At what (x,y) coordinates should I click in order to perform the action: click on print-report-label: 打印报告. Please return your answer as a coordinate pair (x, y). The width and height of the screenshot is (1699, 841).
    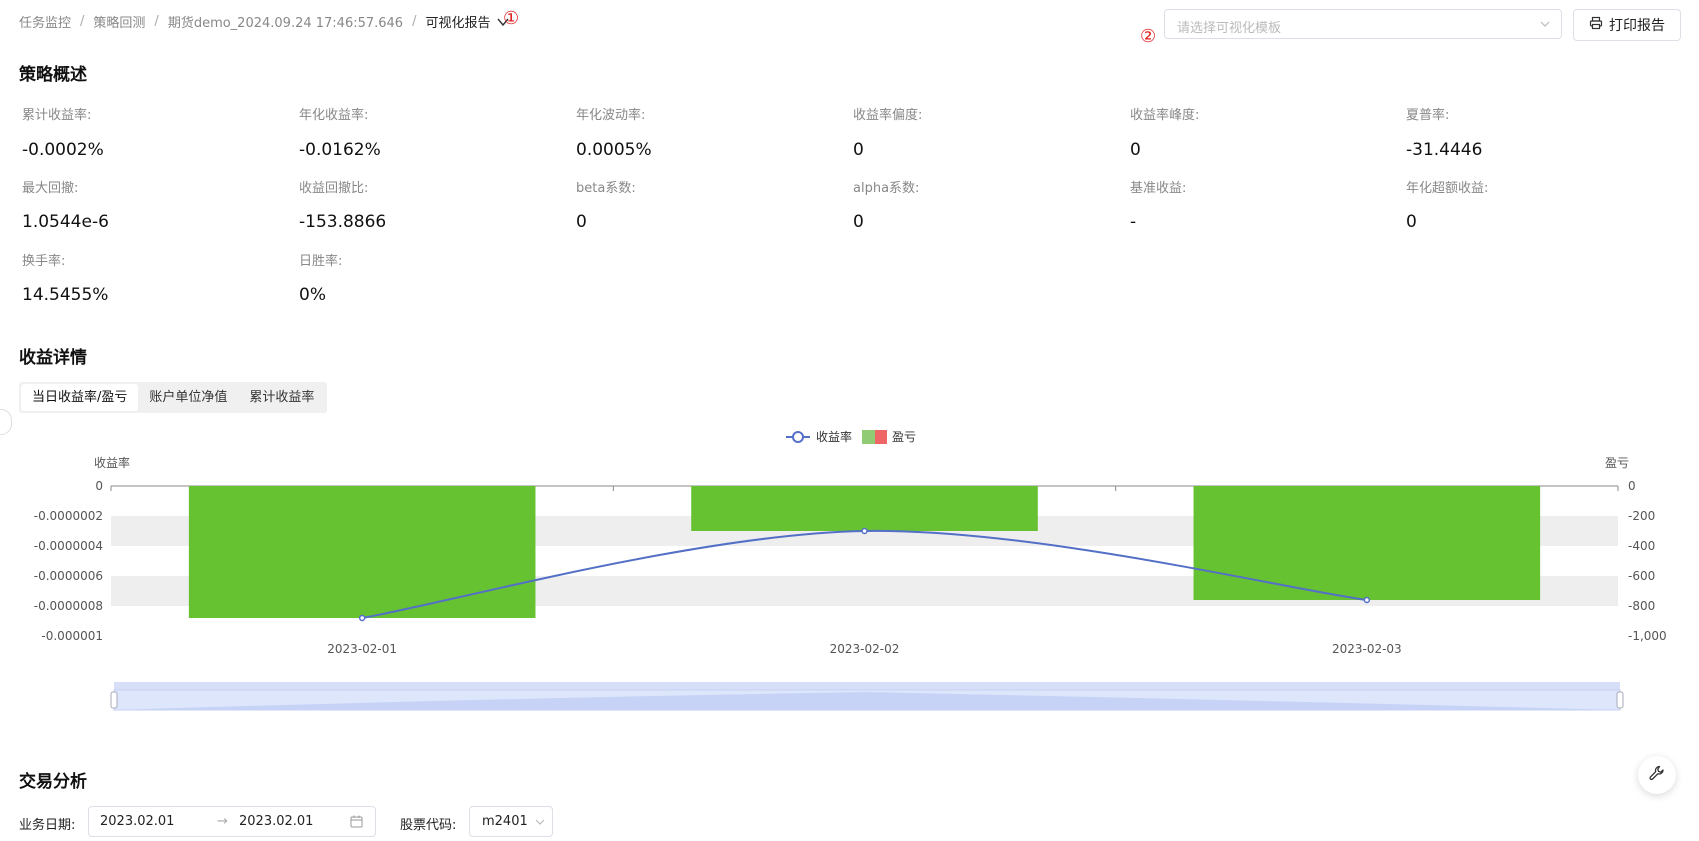
    Looking at the image, I should click on (1637, 26).